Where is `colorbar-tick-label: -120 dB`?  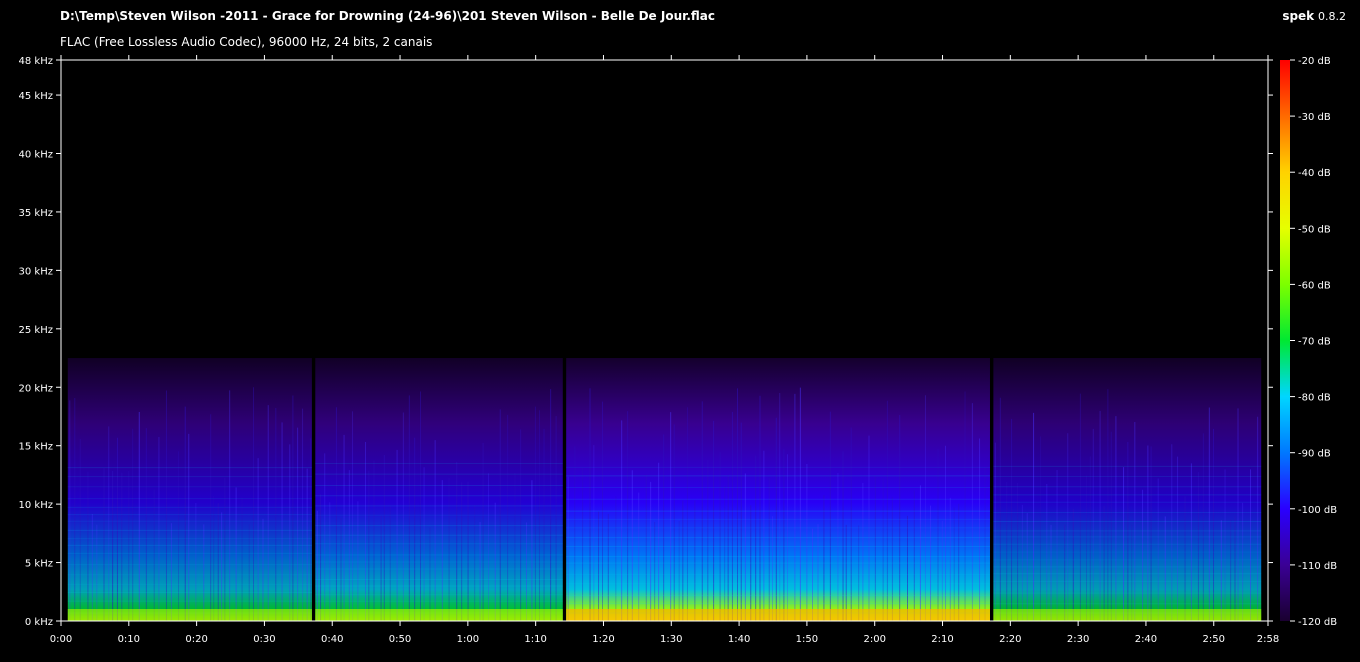
colorbar-tick-label: -120 dB is located at coordinates (1317, 622).